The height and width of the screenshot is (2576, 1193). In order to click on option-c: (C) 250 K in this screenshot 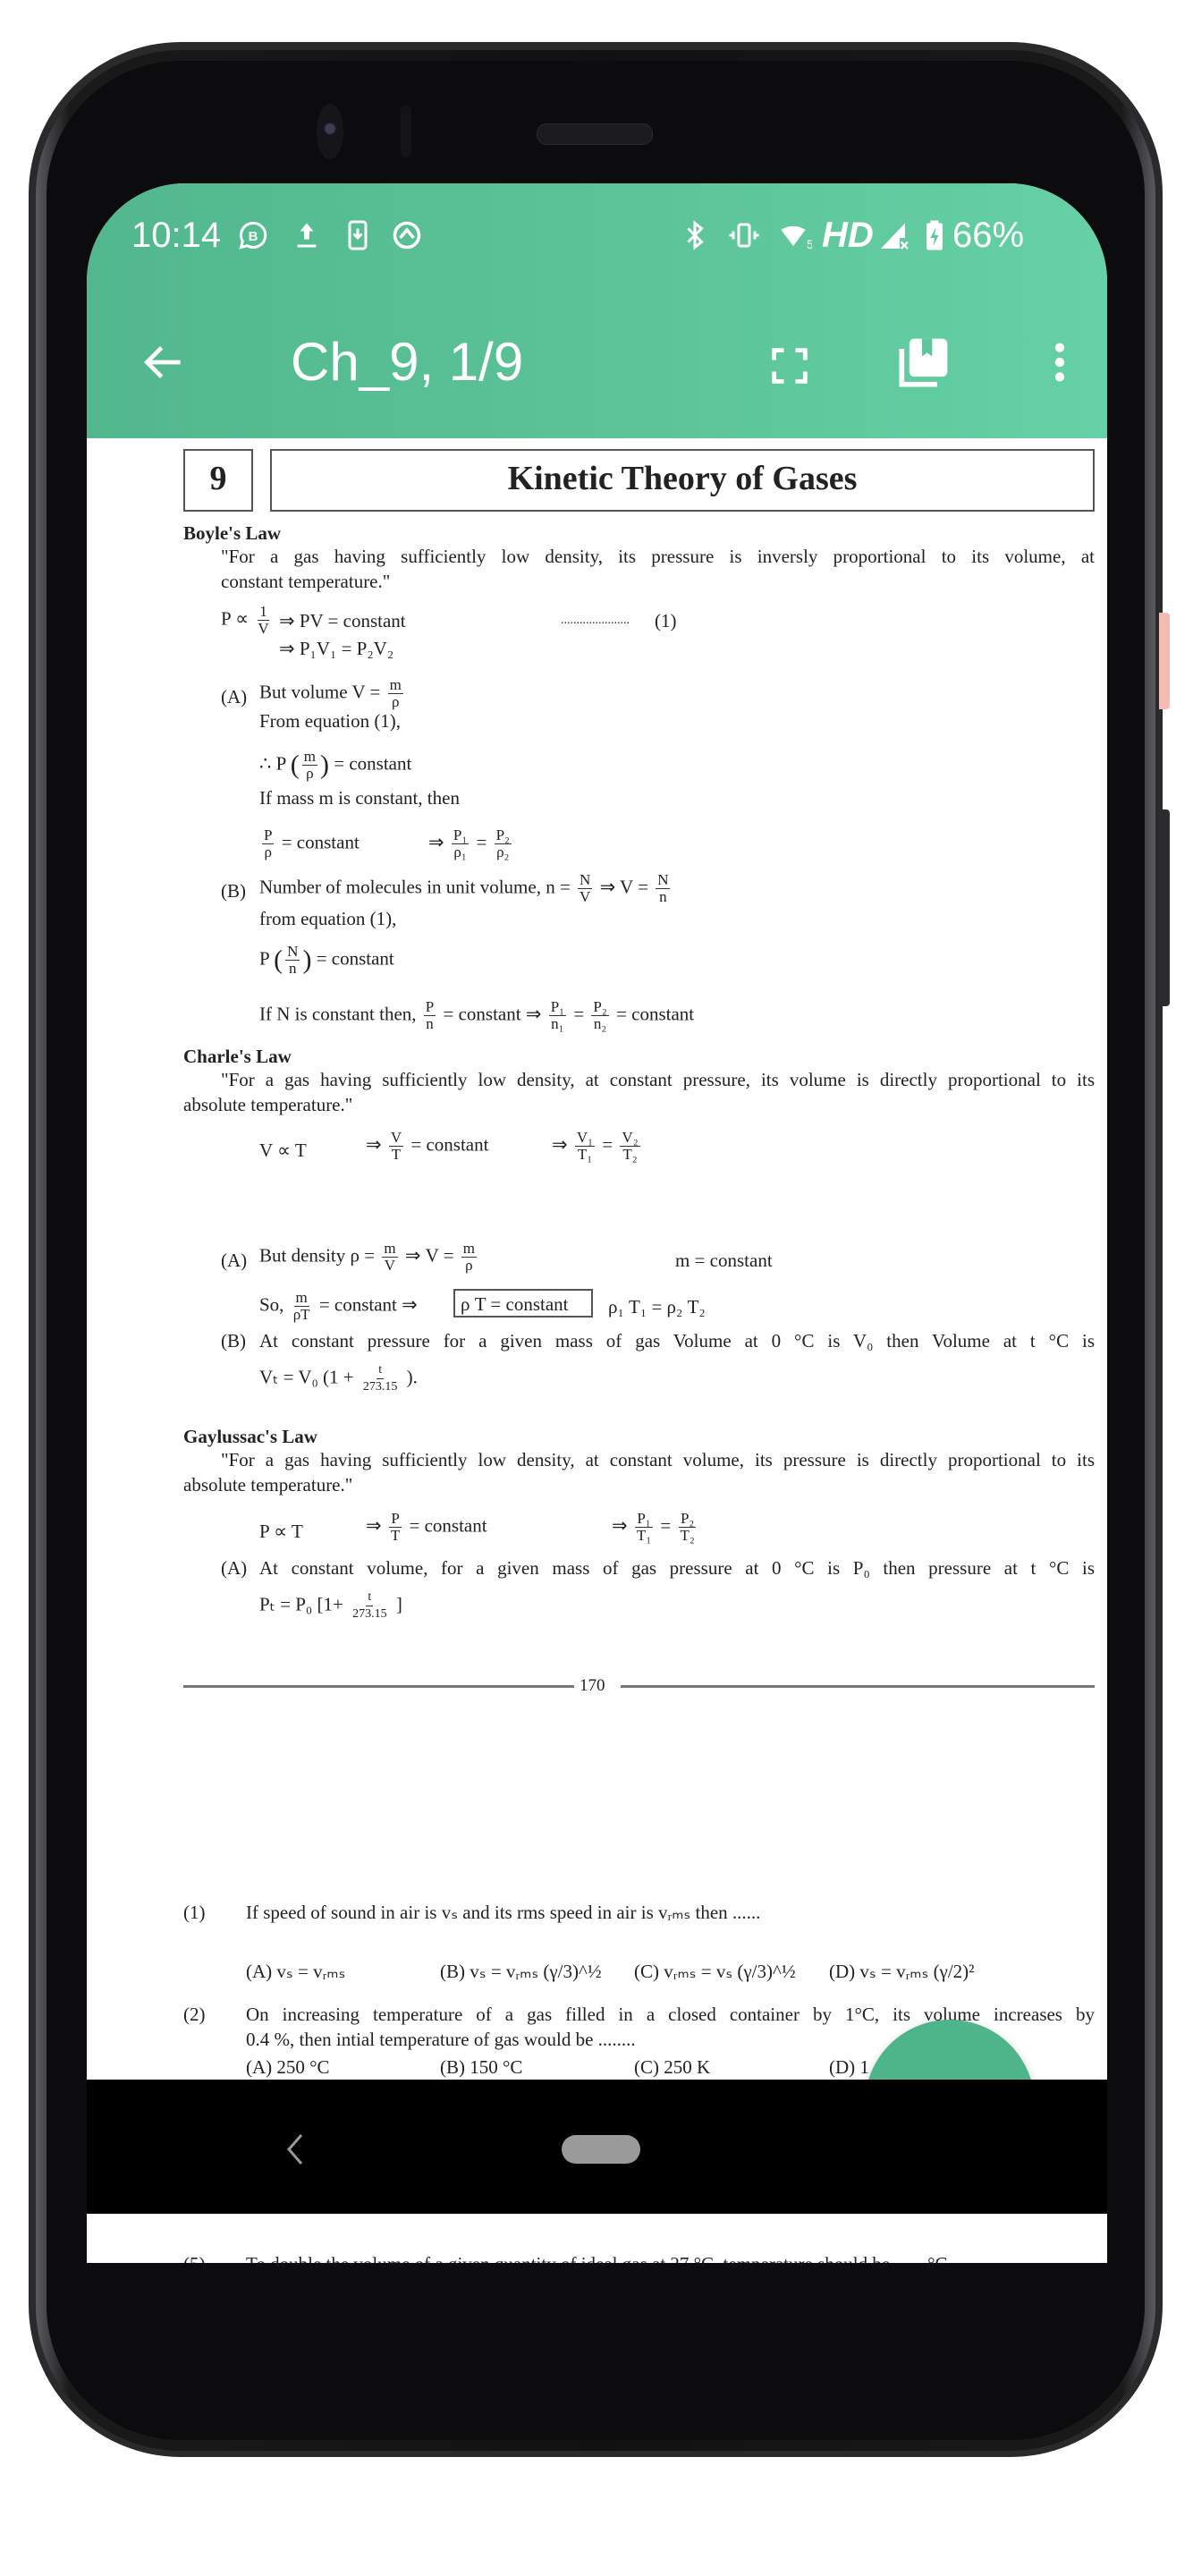, I will do `click(672, 2067)`.